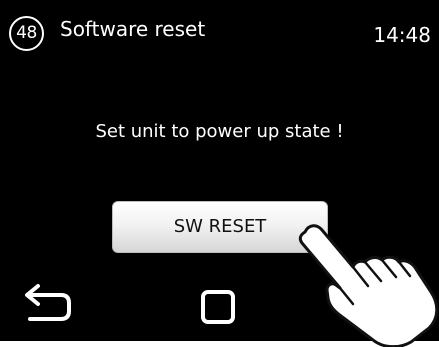 This screenshot has width=439, height=347. I want to click on pointing-hand-icon, so click(368, 285).